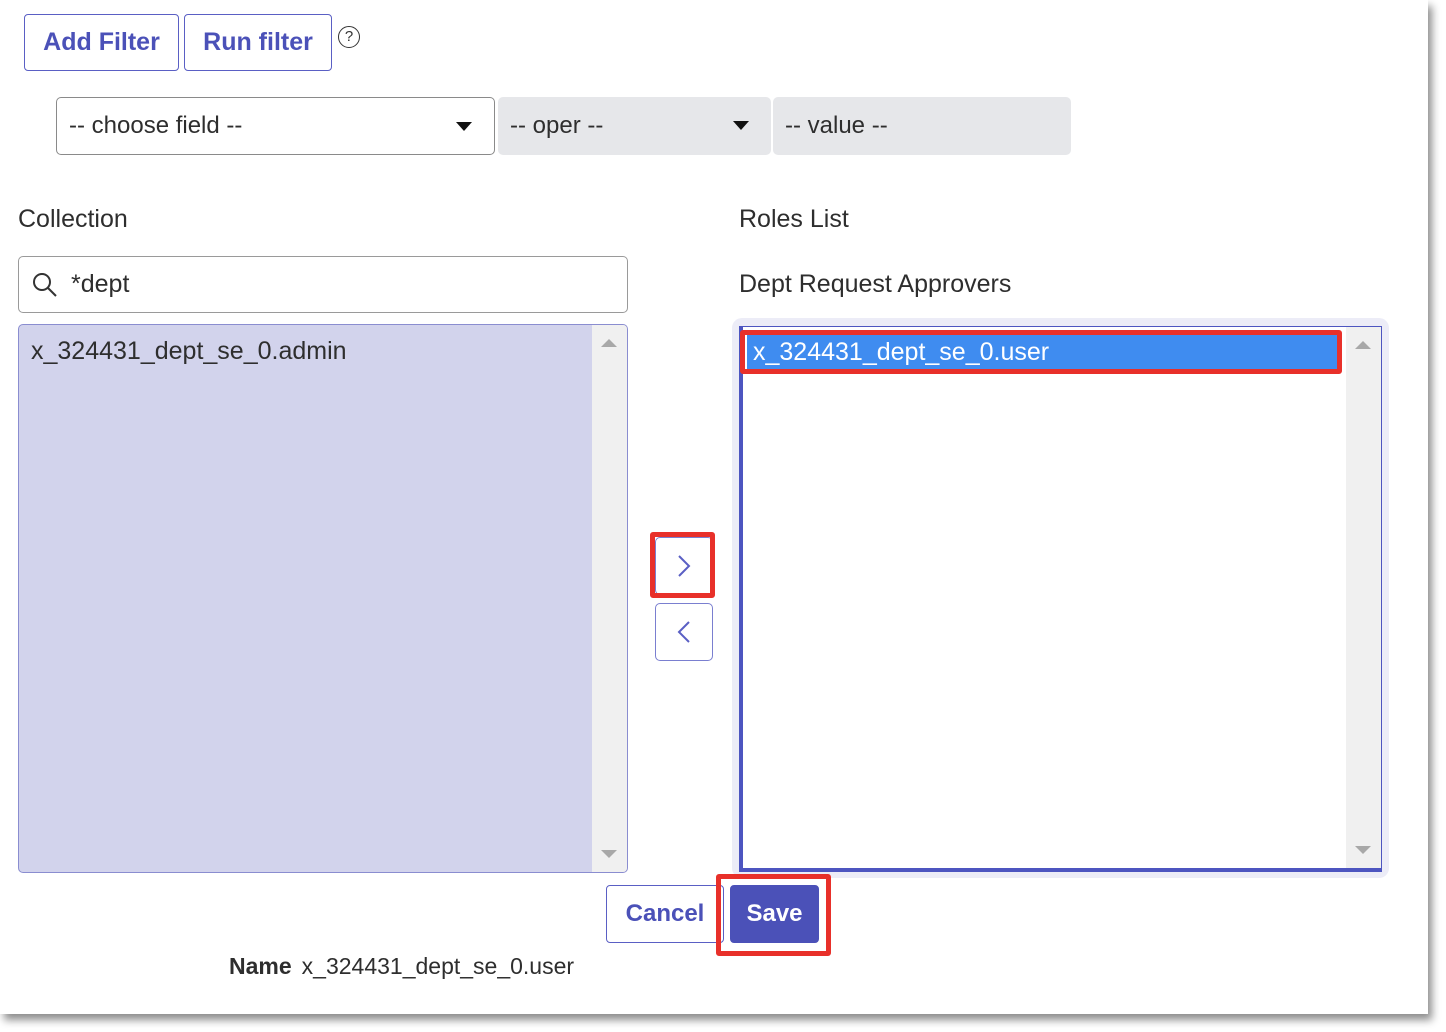  Describe the element at coordinates (101, 42) in the screenshot. I see `add-filter-button: Add Filter` at that location.